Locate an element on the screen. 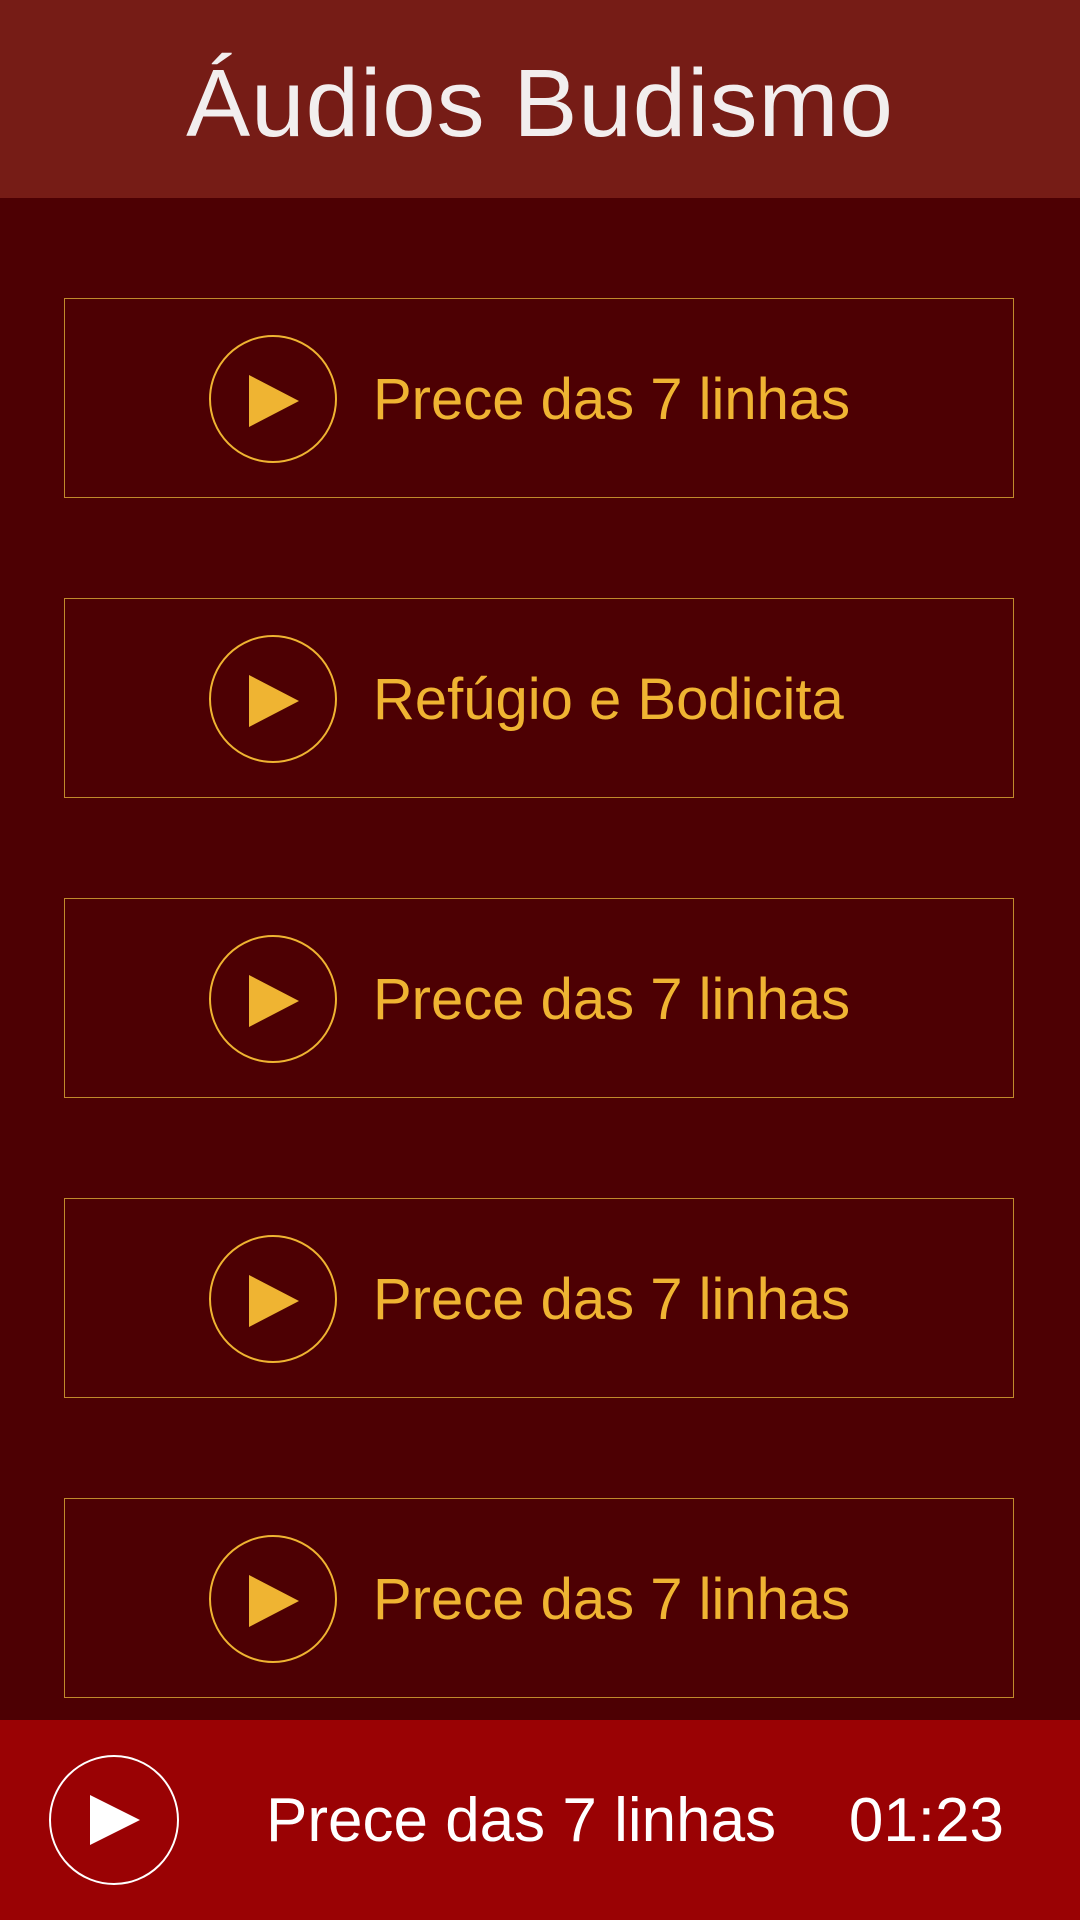 The width and height of the screenshot is (1080, 1920). player-play-button is located at coordinates (114, 1820).